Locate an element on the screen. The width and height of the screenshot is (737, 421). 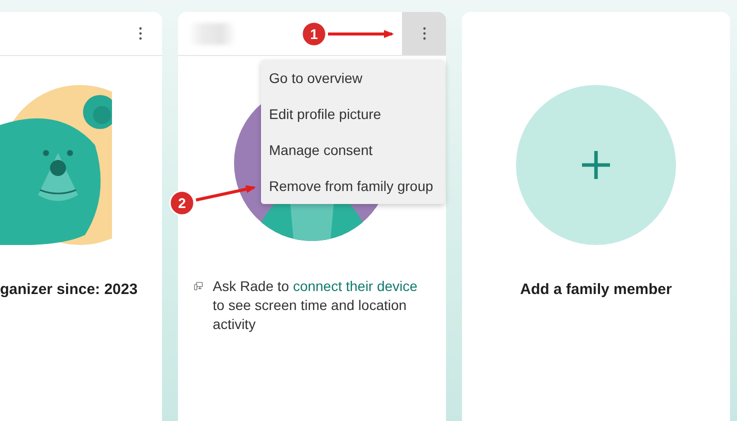
plus-icon is located at coordinates (596, 165).